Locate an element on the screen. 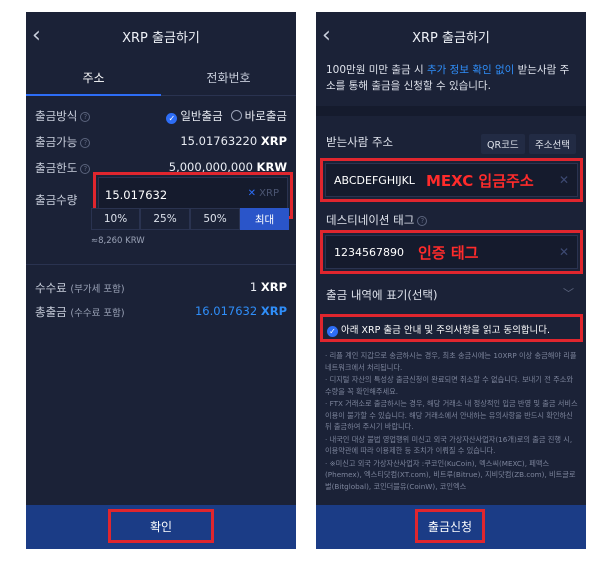 The height and width of the screenshot is (570, 607). memo-toggle-label: 출금 내역에 표기(선택) is located at coordinates (382, 295).